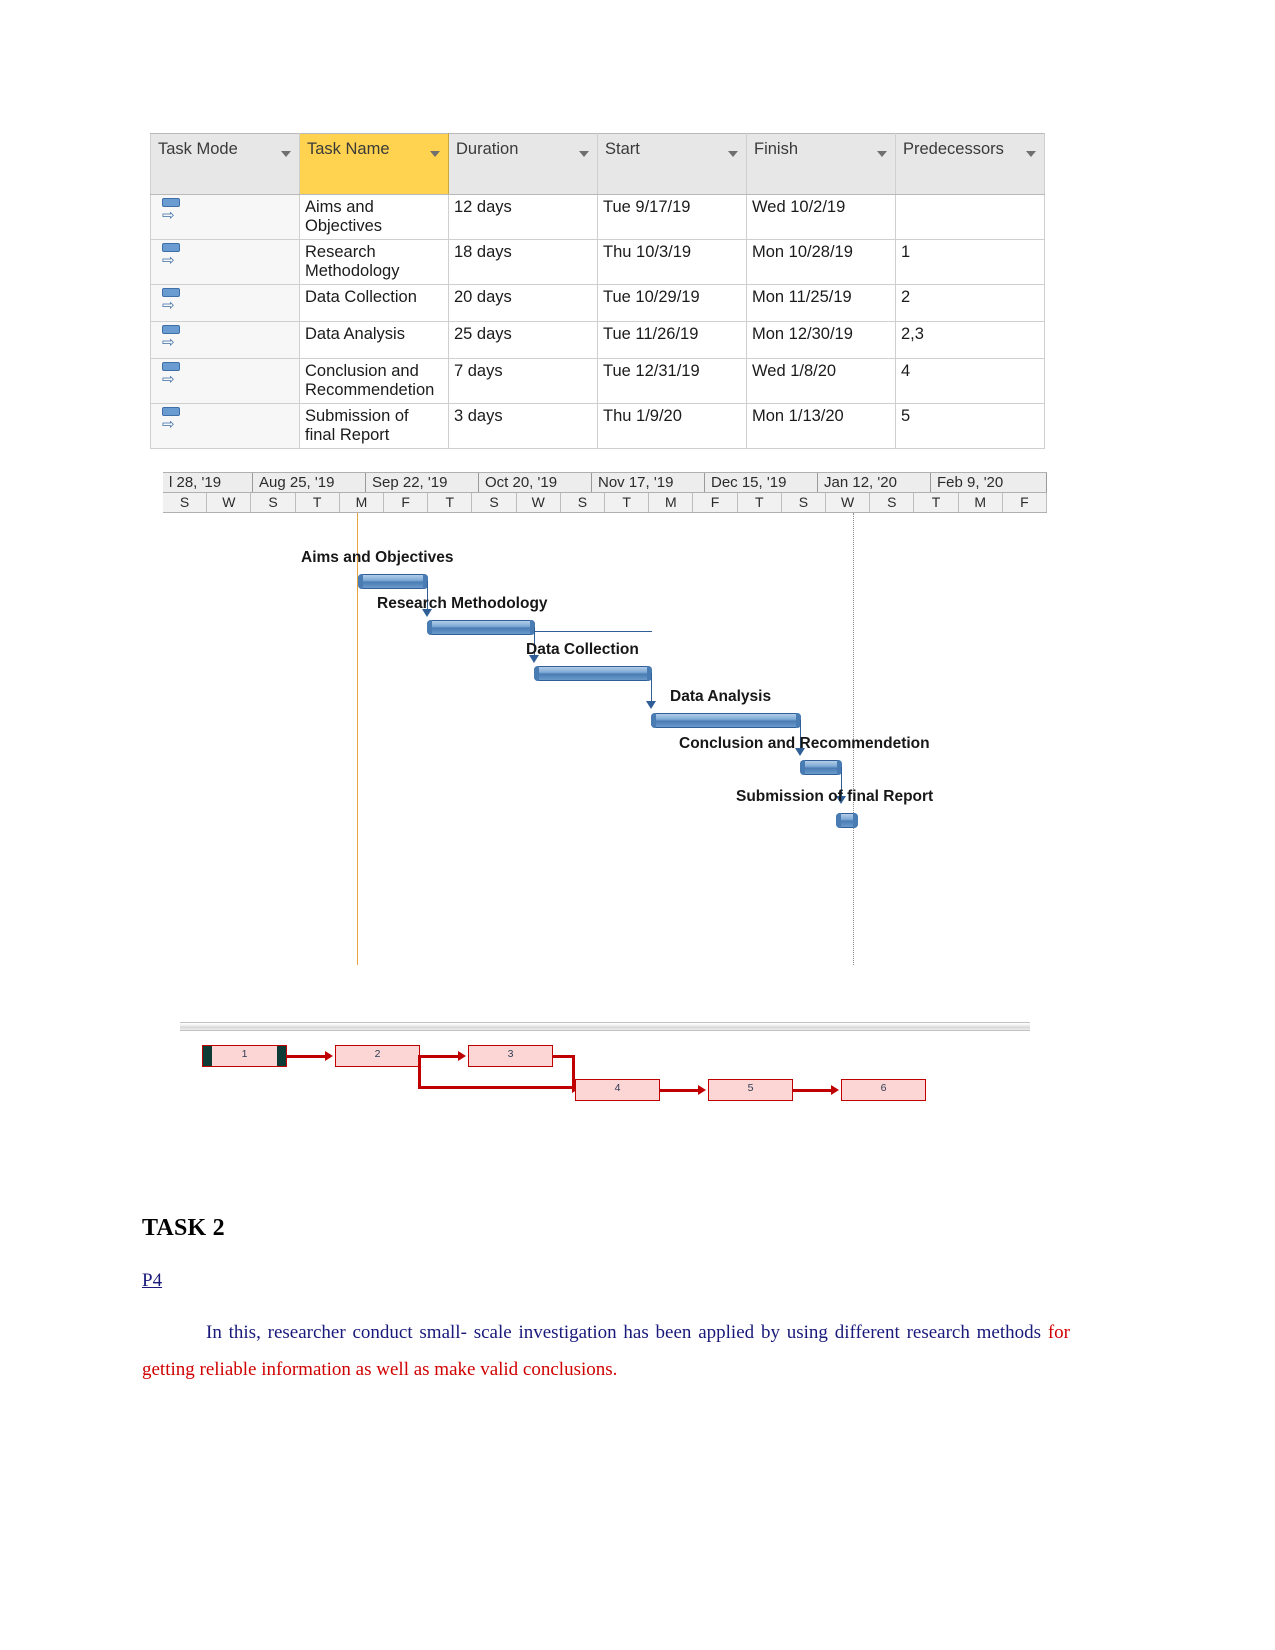 The height and width of the screenshot is (1650, 1275). I want to click on cell-predecessors: 4, so click(970, 380).